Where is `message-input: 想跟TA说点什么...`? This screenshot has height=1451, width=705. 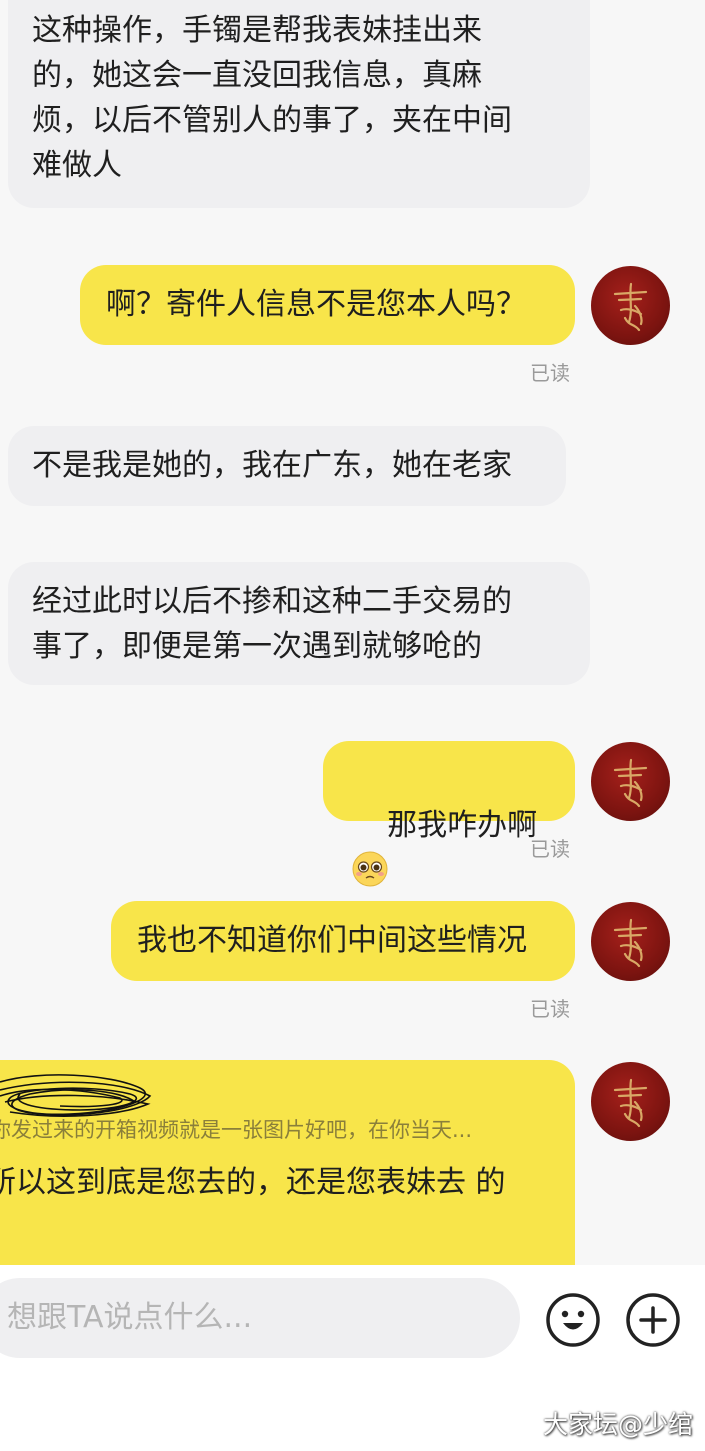
message-input: 想跟TA说点什么... is located at coordinates (260, 1318).